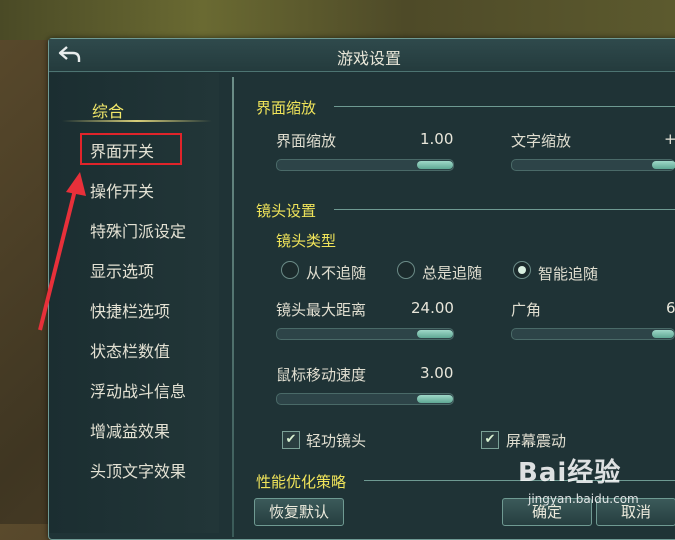  Describe the element at coordinates (286, 211) in the screenshot. I see `section-title-camera: 镜头设置` at that location.